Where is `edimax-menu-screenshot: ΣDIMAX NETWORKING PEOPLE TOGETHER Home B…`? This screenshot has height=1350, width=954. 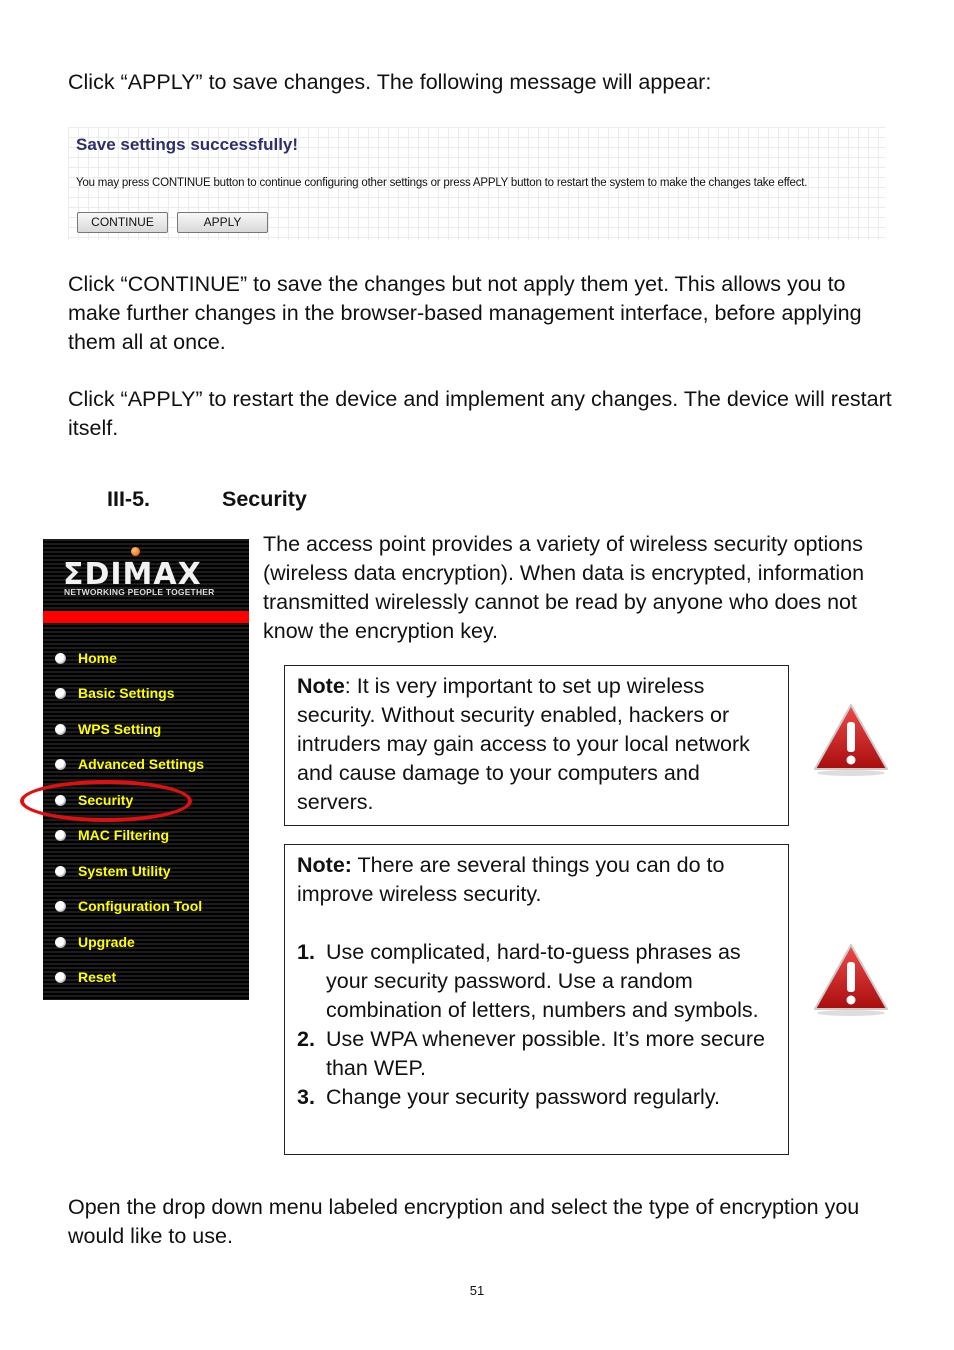
edimax-menu-screenshot: ΣDIMAX NETWORKING PEOPLE TOGETHER Home B… is located at coordinates (146, 769).